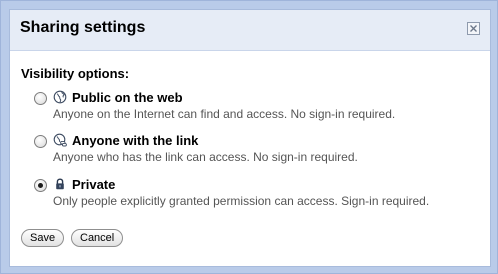 This screenshot has height=274, width=498. I want to click on radio-private, so click(40, 185).